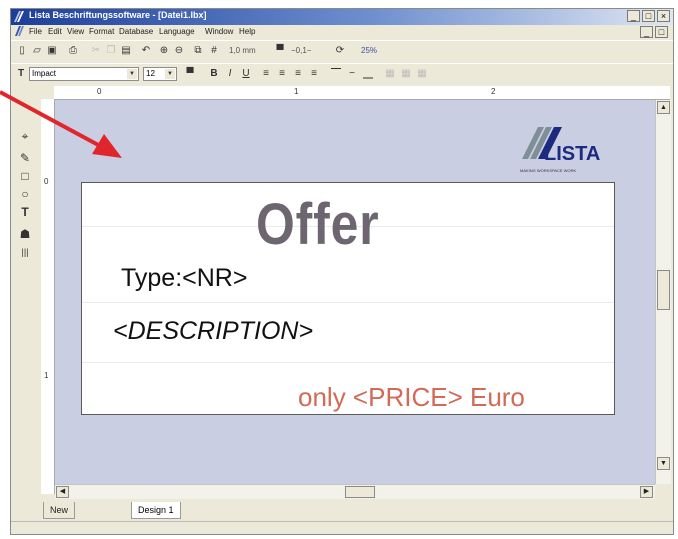 The height and width of the screenshot is (539, 678). Describe the element at coordinates (25, 212) in the screenshot. I see `text-tool-icon: T` at that location.